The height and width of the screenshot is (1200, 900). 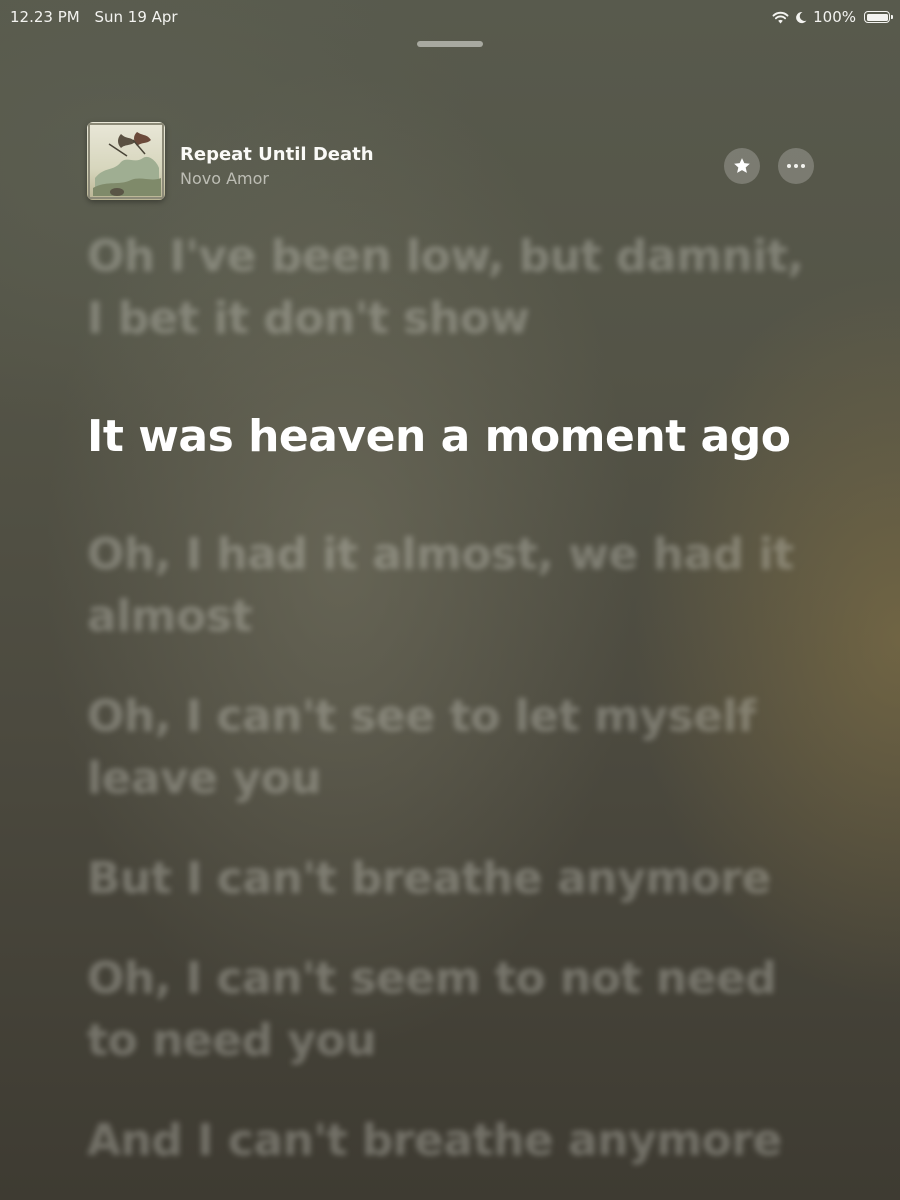 What do you see at coordinates (878, 17) in the screenshot?
I see `battery-icon` at bounding box center [878, 17].